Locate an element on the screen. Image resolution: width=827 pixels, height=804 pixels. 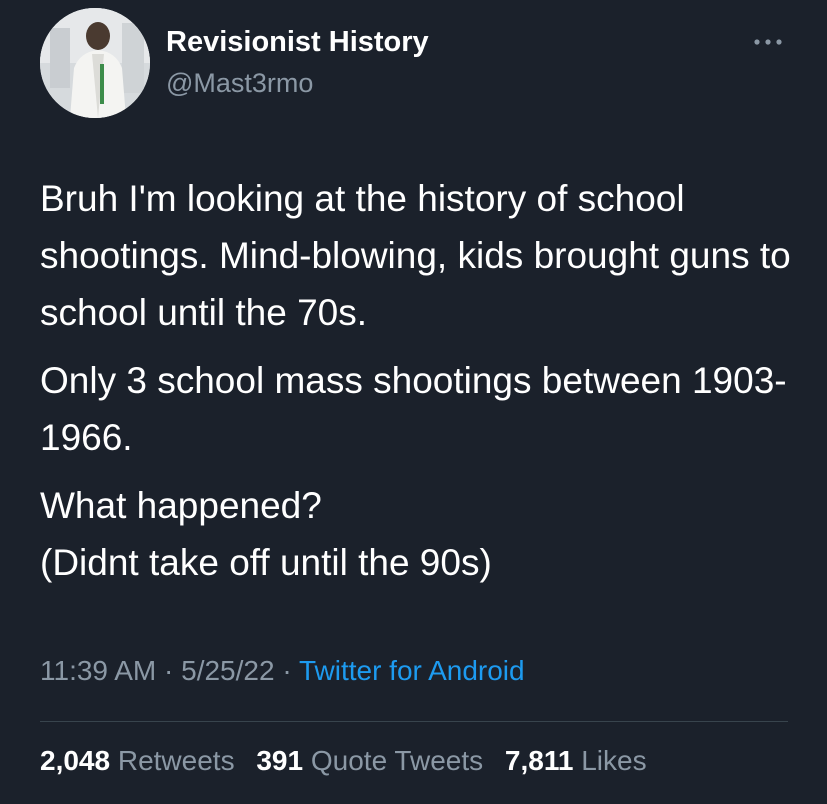
avatar is located at coordinates (95, 63).